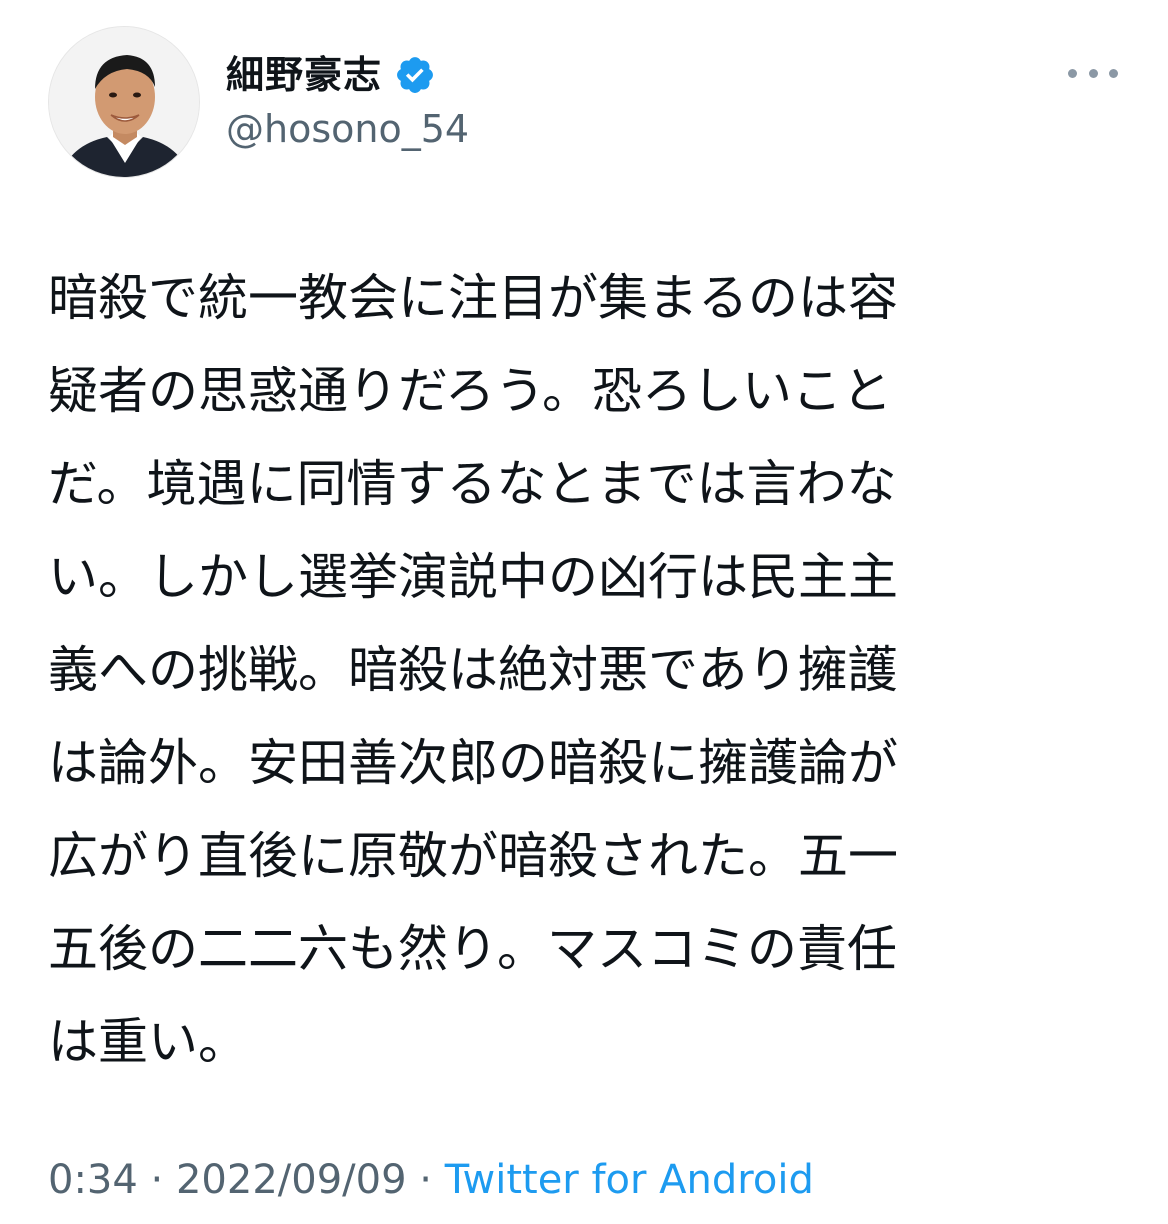  Describe the element at coordinates (291, 1180) in the screenshot. I see `tweet-date: 2022/09/09` at that location.